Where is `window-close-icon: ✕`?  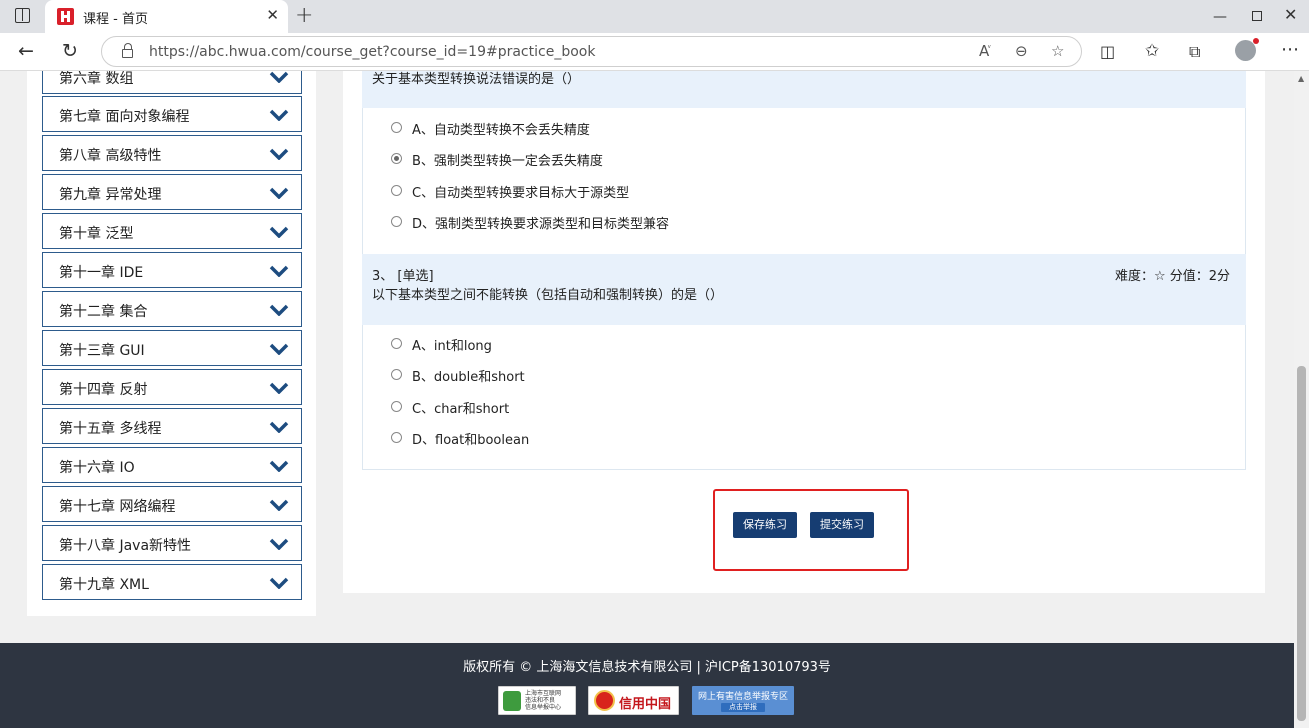
window-close-icon: ✕ is located at coordinates (1290, 14).